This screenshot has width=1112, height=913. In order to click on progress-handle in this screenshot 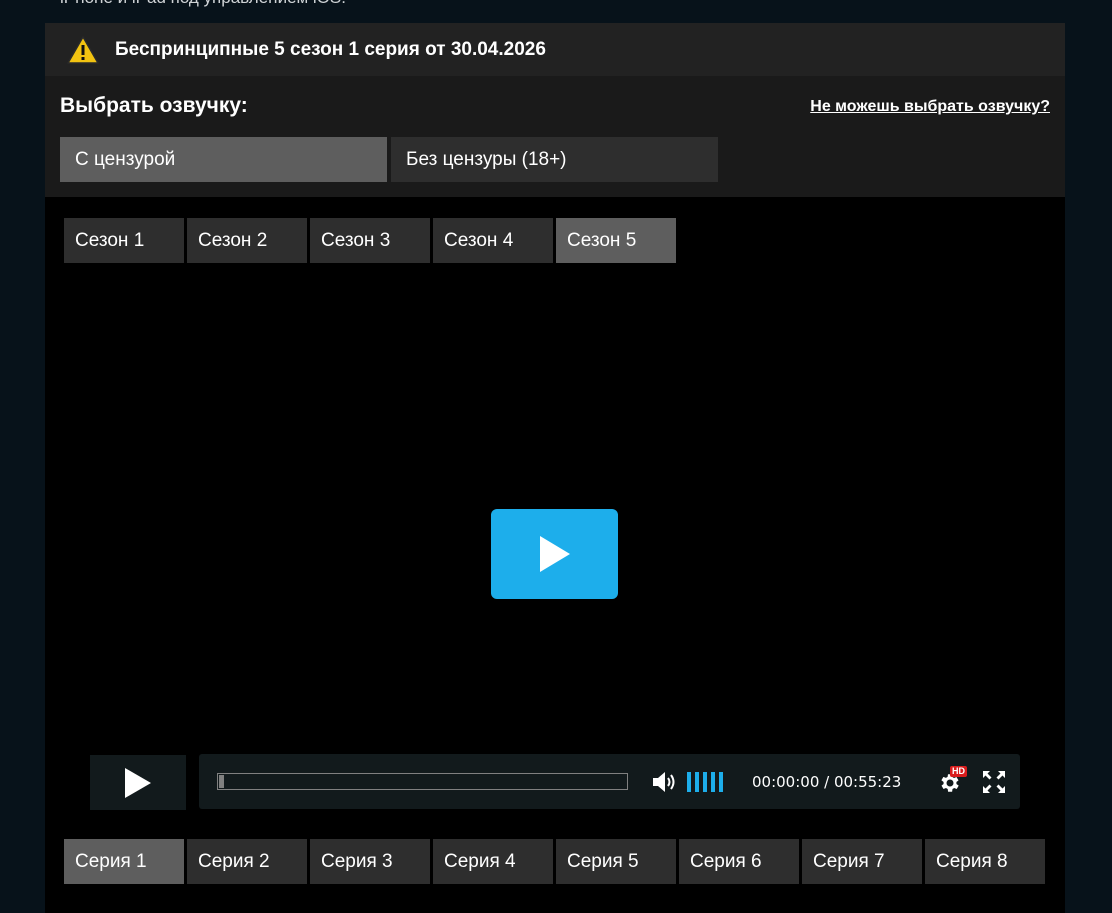, I will do `click(221, 781)`.